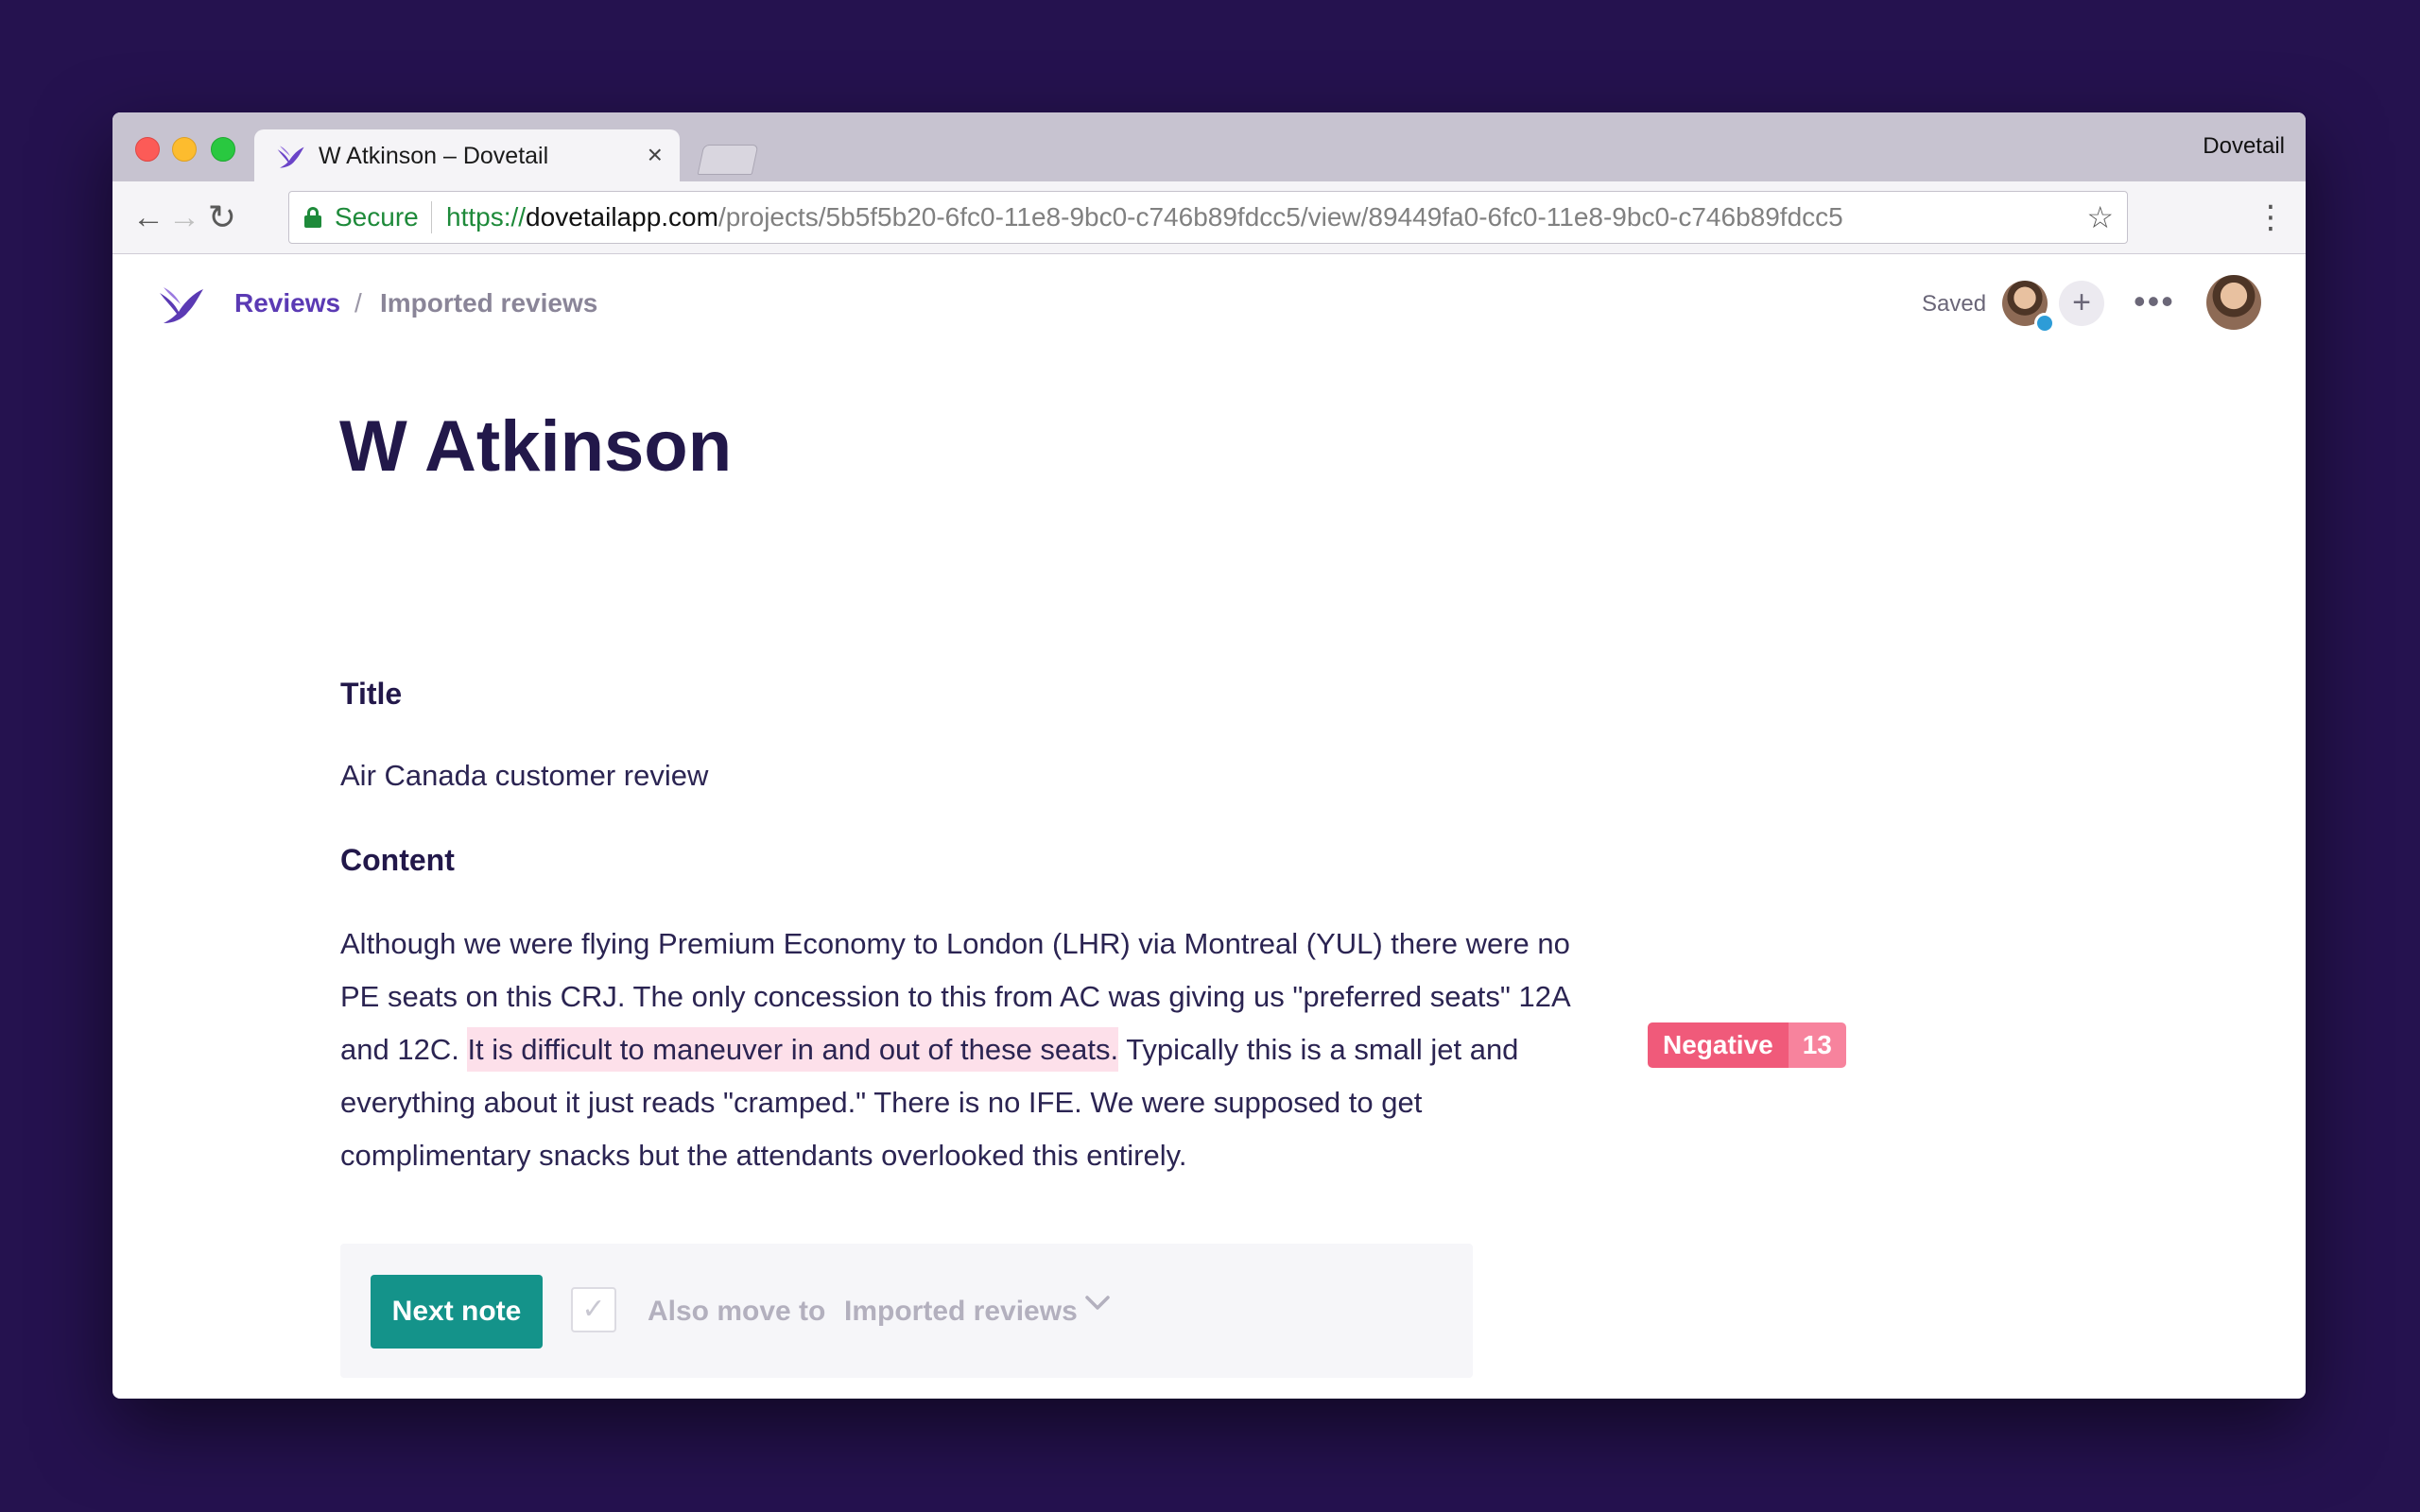 This screenshot has height=1512, width=2420. Describe the element at coordinates (728, 160) in the screenshot. I see `new-tab-button` at that location.